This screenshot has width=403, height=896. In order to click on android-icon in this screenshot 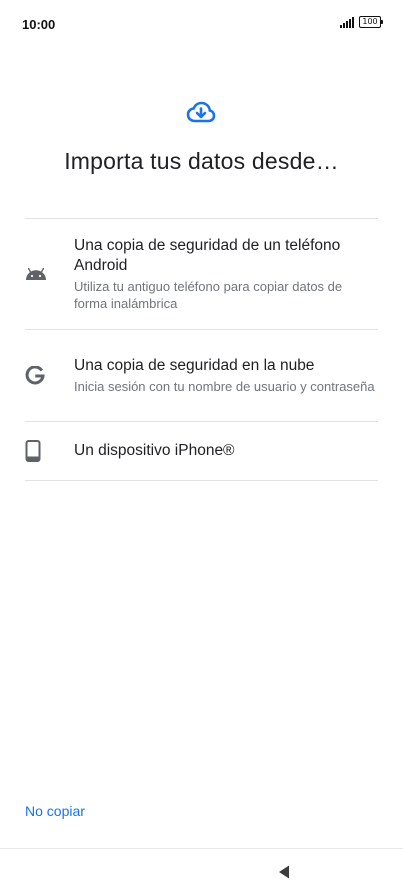, I will do `click(49, 274)`.